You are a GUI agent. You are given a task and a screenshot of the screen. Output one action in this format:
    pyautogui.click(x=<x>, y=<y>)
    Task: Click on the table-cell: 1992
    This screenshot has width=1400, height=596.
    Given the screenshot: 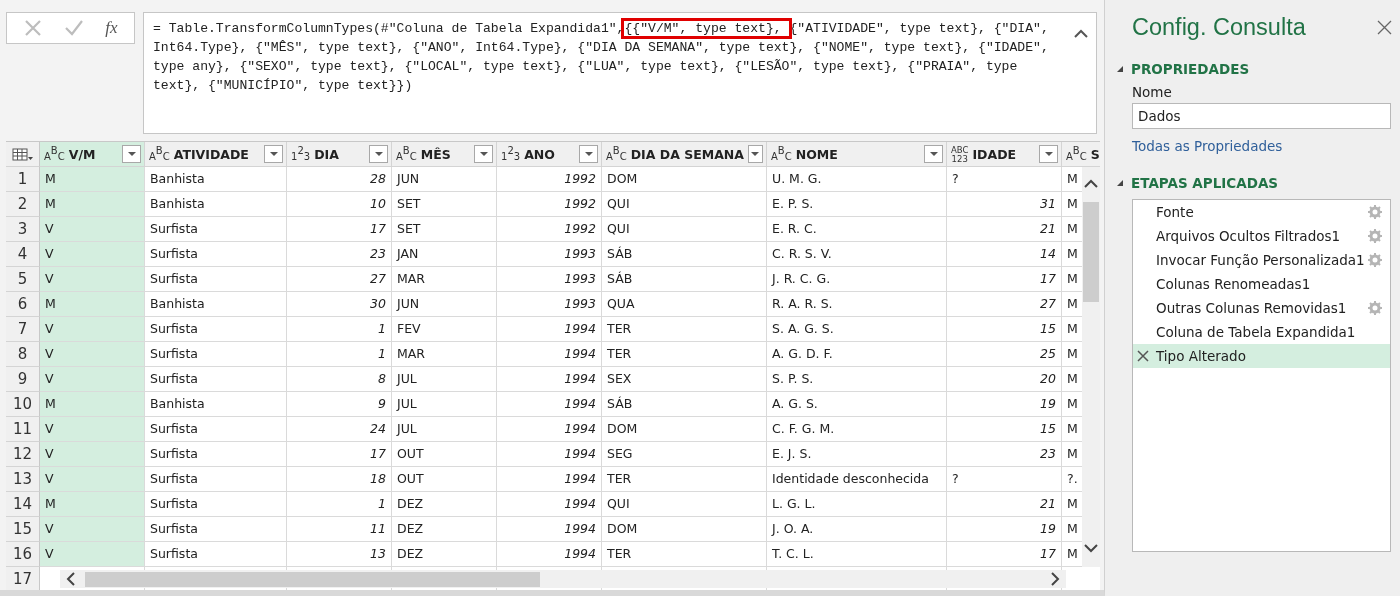 What is the action you would take?
    pyautogui.click(x=549, y=204)
    